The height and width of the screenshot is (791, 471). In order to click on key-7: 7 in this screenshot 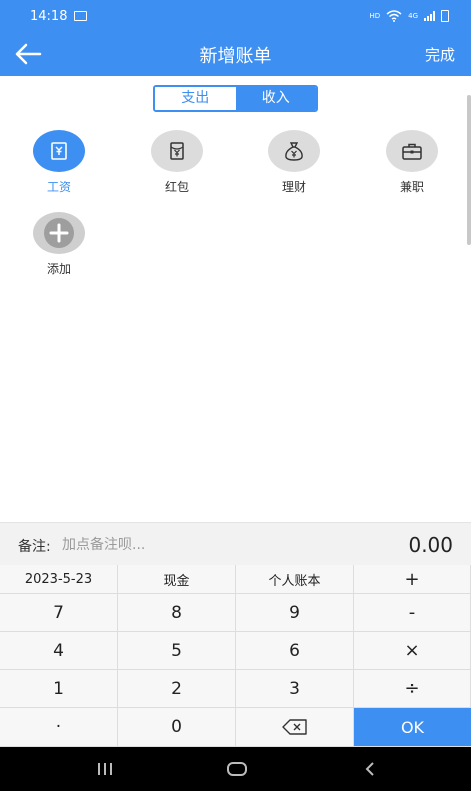, I will do `click(59, 613)`.